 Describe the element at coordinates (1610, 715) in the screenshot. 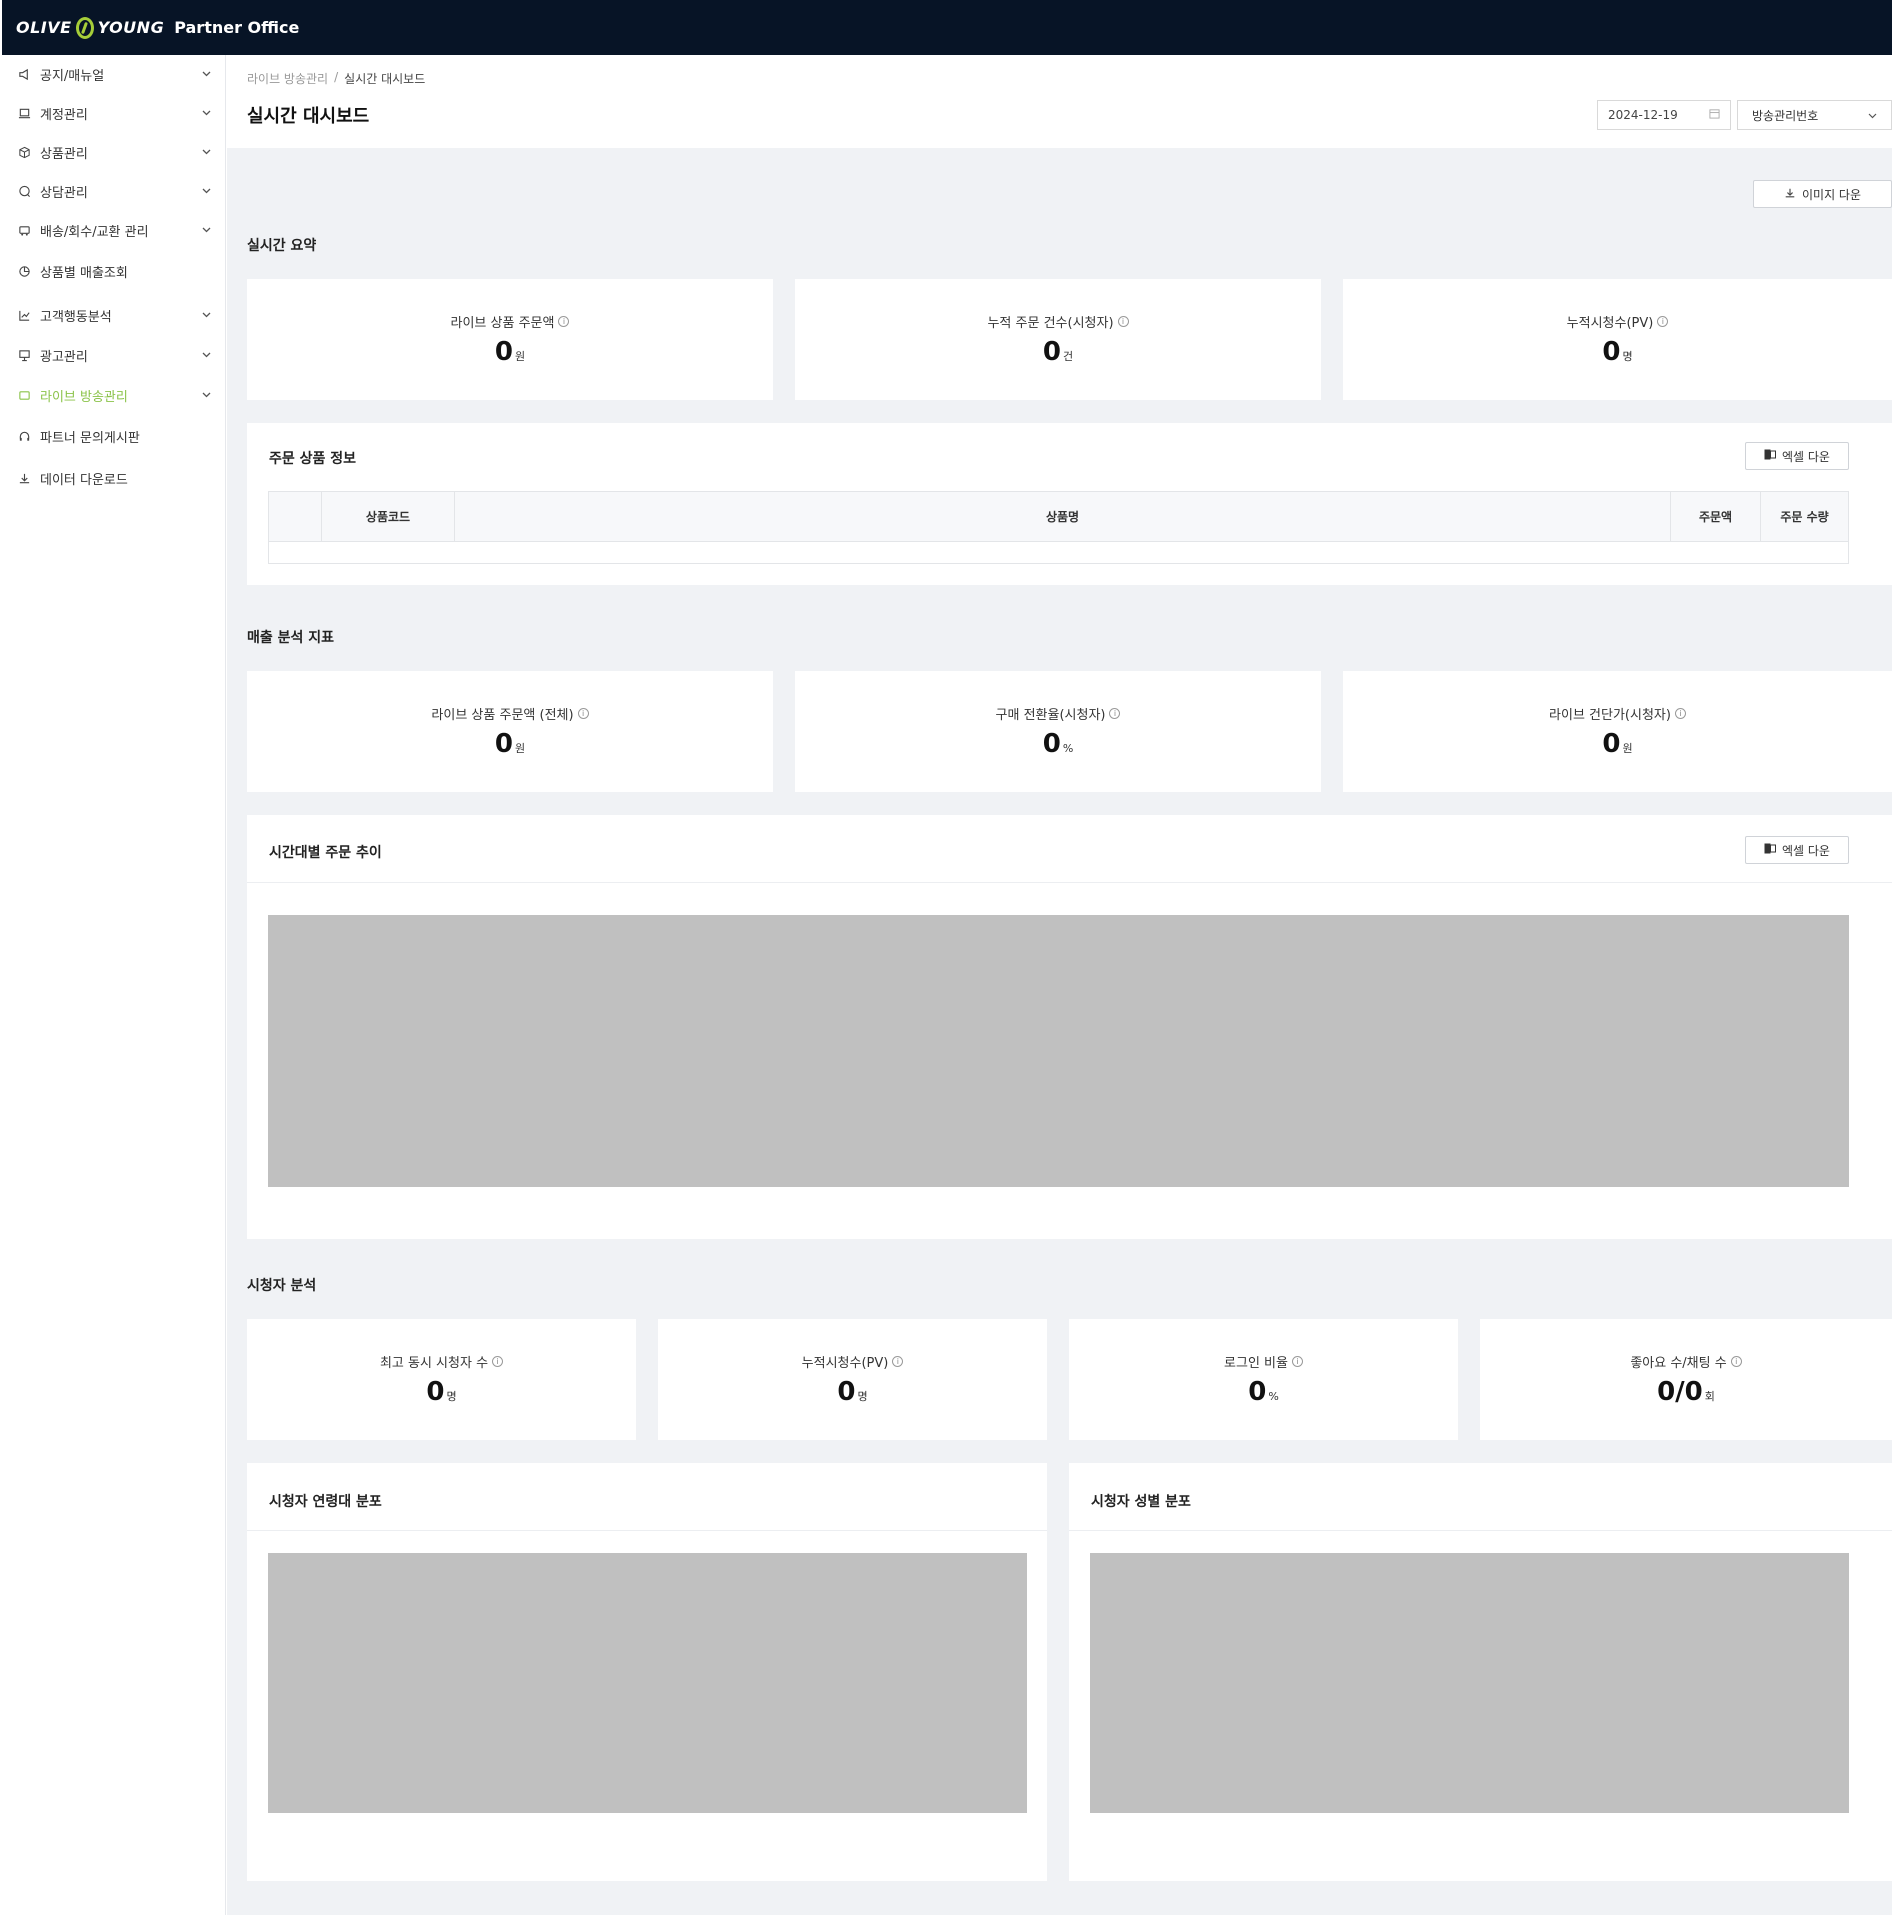

I see `kpi-label-text: 라이브 건단가(시청자)` at that location.